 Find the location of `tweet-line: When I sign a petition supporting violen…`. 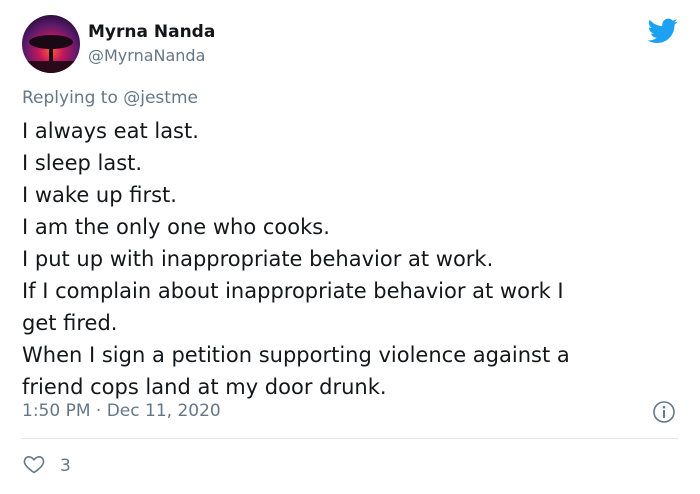

tweet-line: When I sign a petition supporting violen… is located at coordinates (296, 355).